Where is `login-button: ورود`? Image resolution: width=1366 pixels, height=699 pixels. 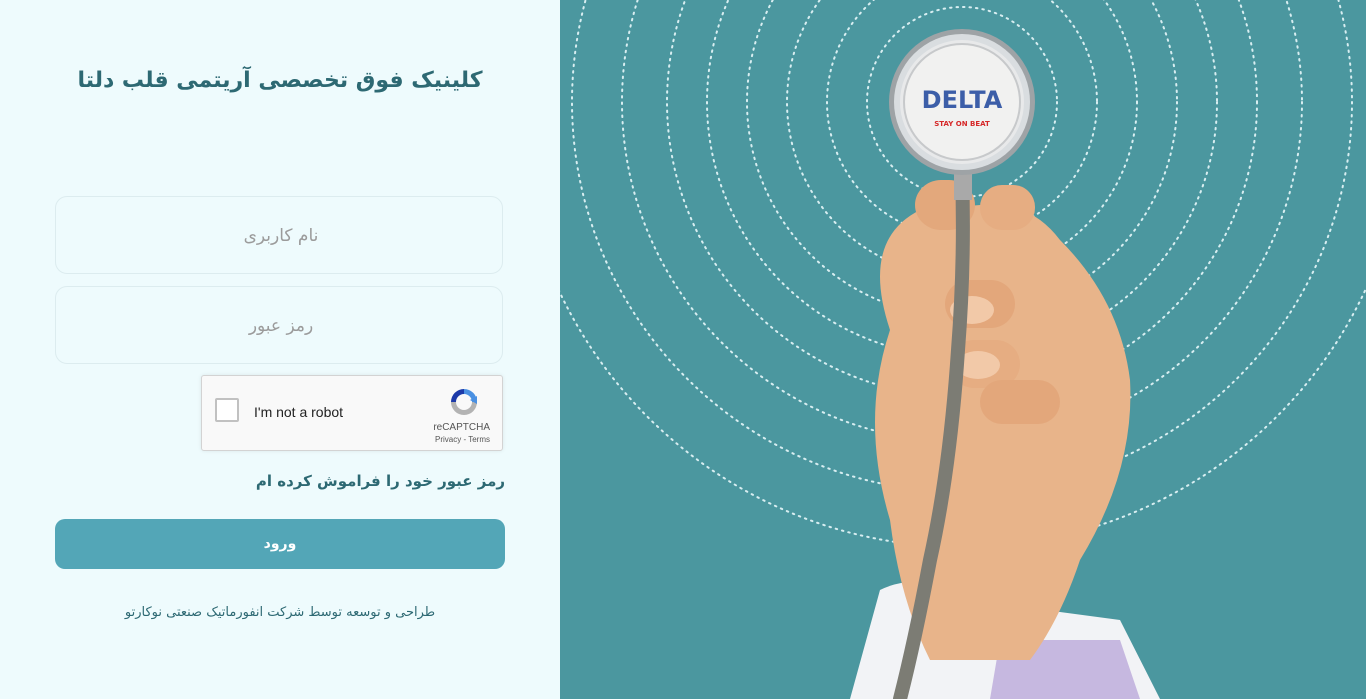 login-button: ورود is located at coordinates (280, 544).